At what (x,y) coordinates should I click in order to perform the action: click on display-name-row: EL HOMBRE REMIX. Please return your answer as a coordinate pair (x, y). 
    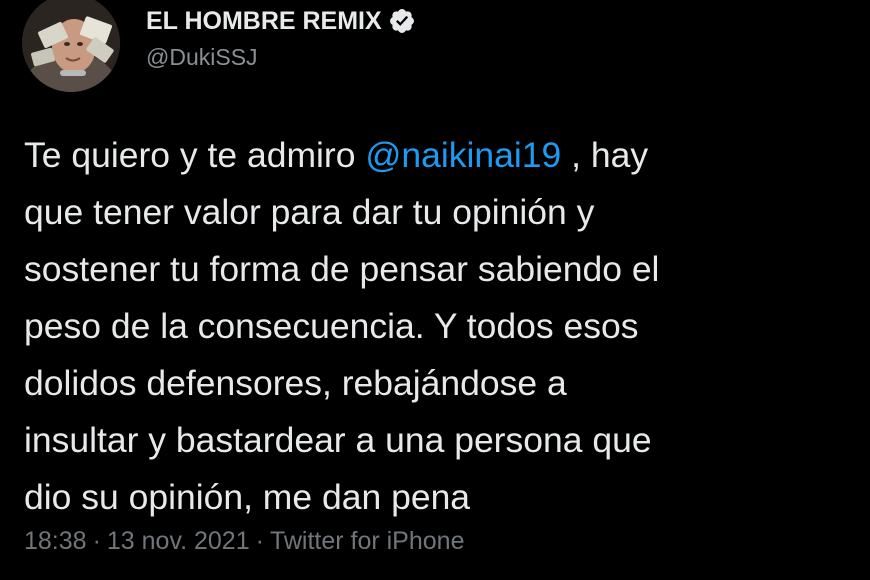
    Looking at the image, I should click on (281, 21).